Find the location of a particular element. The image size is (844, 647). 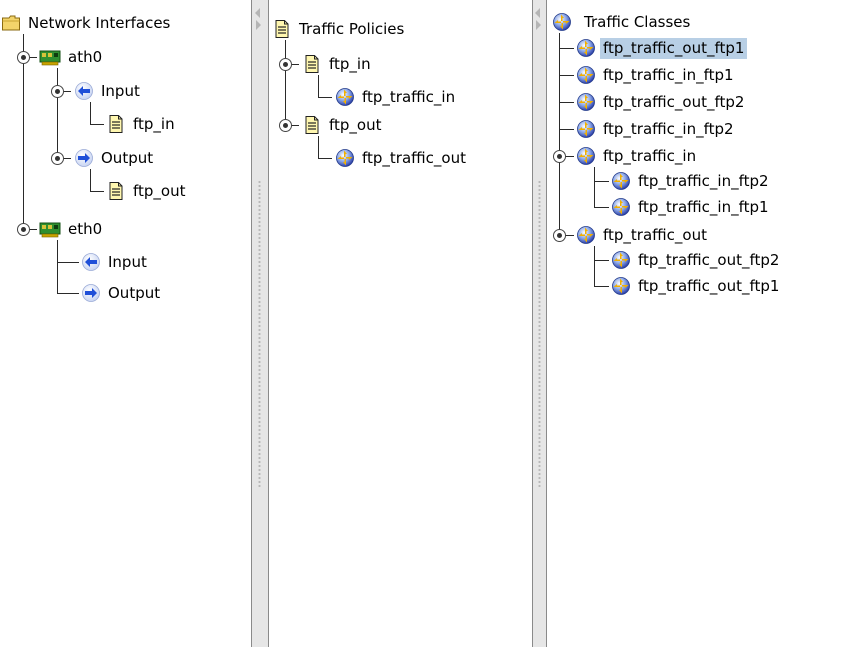

tree-node-ath0: ath0 is located at coordinates (72, 57).